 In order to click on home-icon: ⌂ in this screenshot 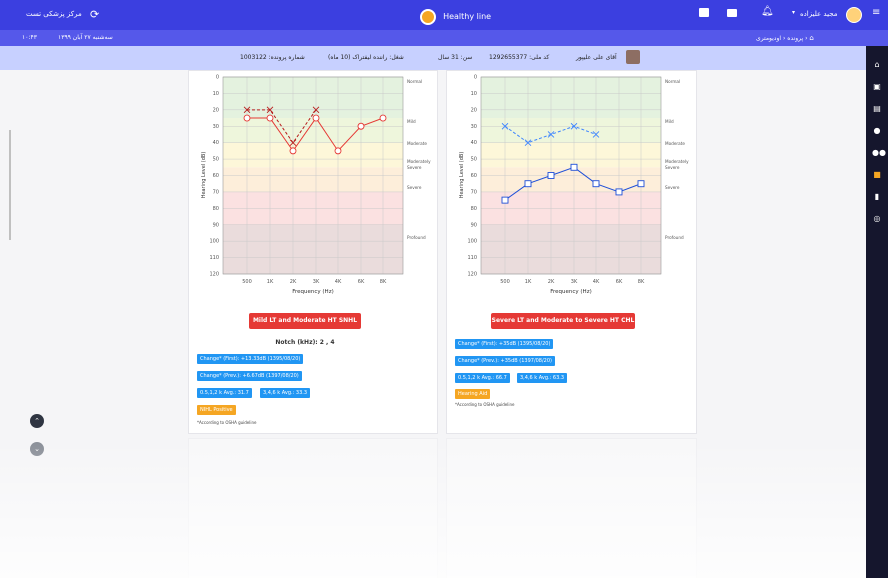, I will do `click(877, 65)`.